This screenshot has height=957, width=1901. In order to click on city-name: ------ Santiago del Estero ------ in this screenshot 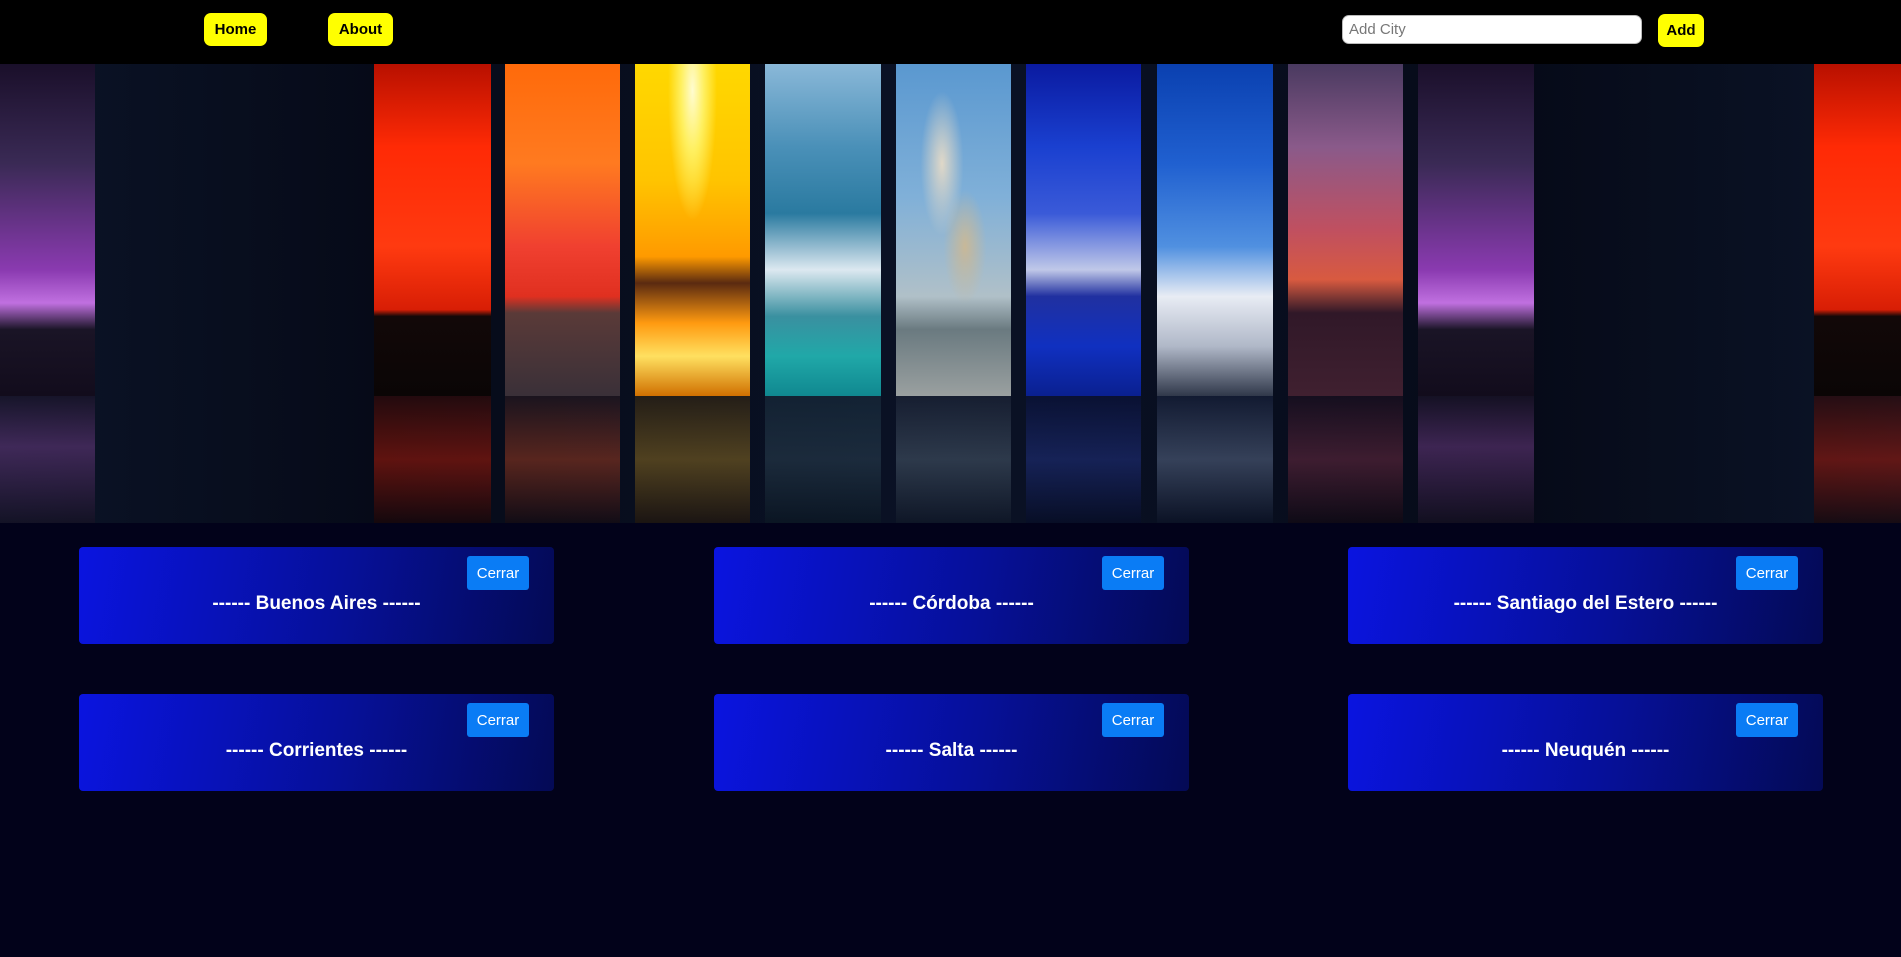, I will do `click(1585, 603)`.